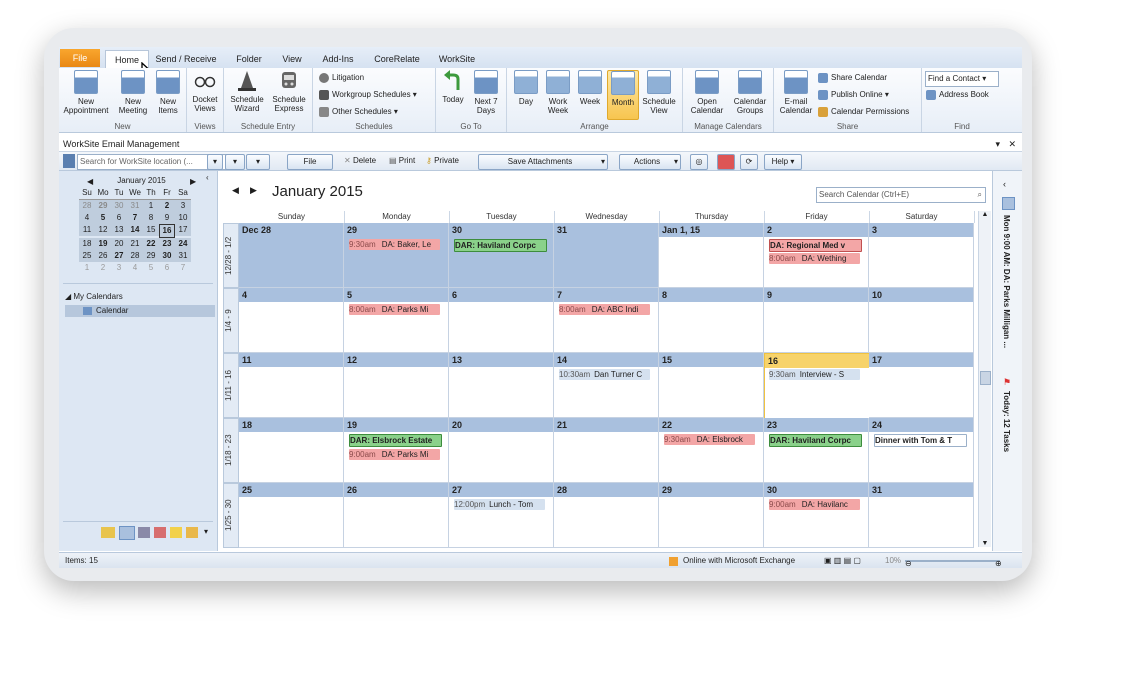 This screenshot has height=685, width=1121. What do you see at coordinates (258, 162) in the screenshot?
I see `folder-dropdown-button: ▾` at bounding box center [258, 162].